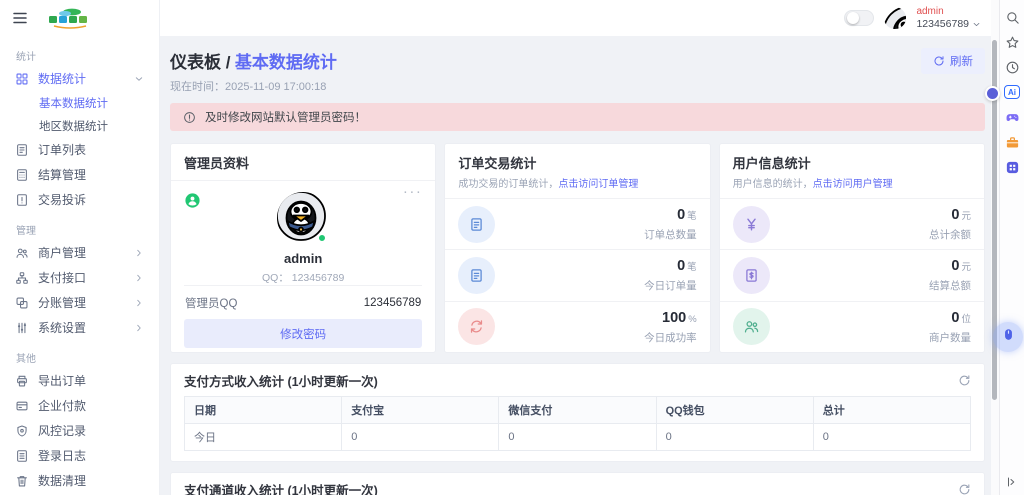 The image size is (1024, 495). Describe the element at coordinates (286, 62) in the screenshot. I see `breadcrumb-current: 基本数据统计` at that location.